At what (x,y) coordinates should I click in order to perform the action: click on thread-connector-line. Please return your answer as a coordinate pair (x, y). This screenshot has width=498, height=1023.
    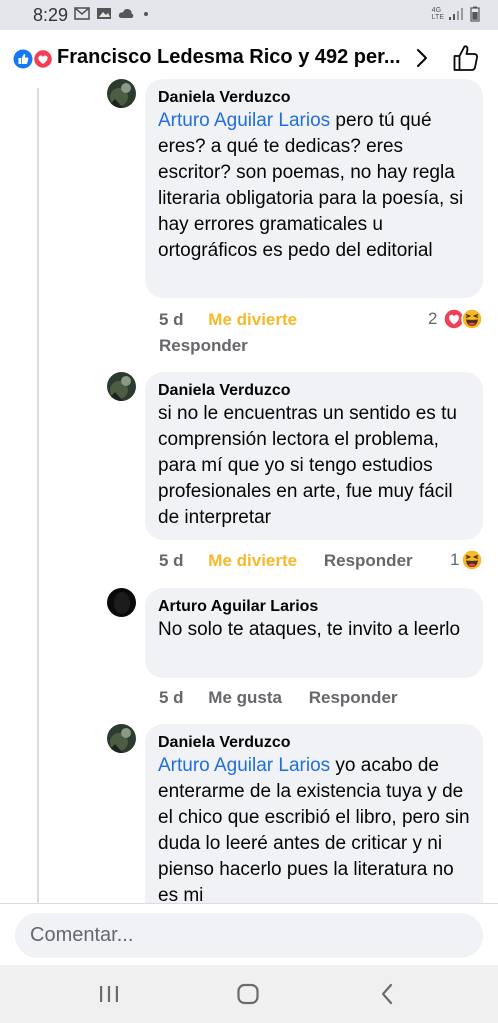
    Looking at the image, I should click on (38, 495).